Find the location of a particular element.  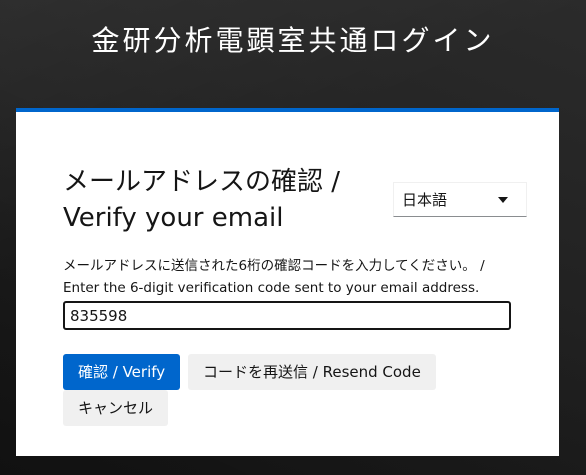

verification-code-input is located at coordinates (287, 315).